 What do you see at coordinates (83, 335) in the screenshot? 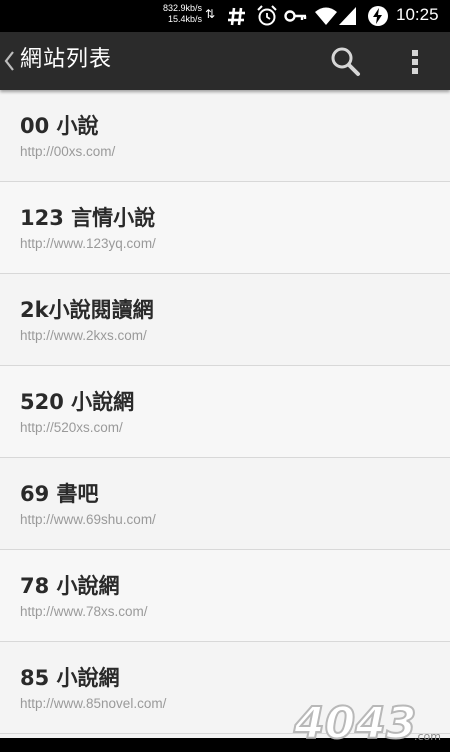
I see `site-url: http://www.2kxs.com/` at bounding box center [83, 335].